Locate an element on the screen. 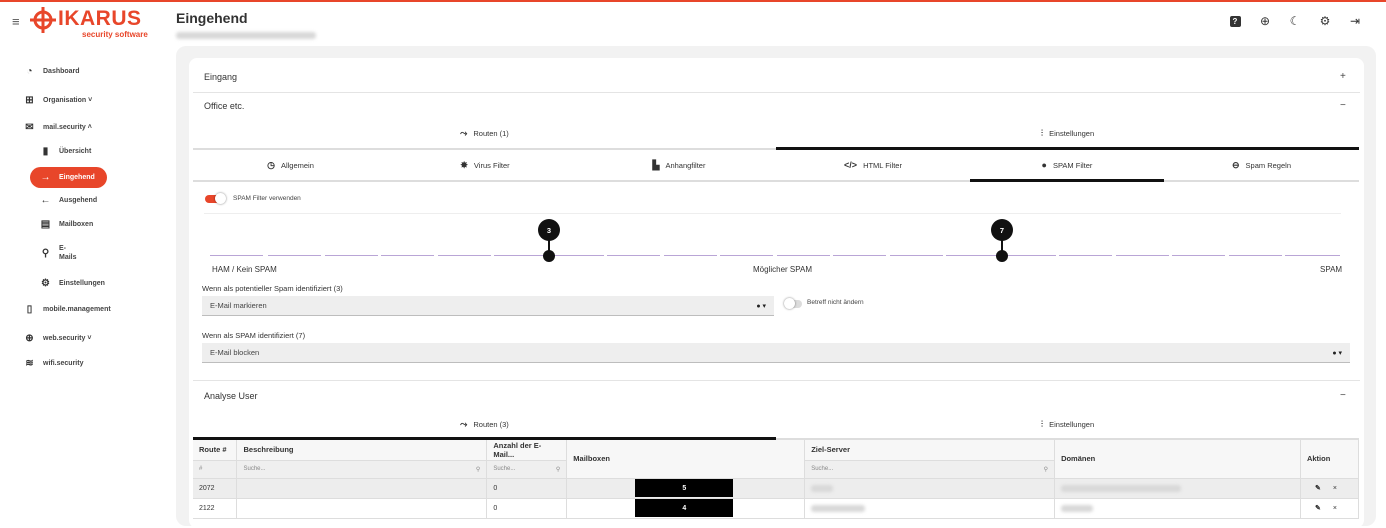 This screenshot has height=528, width=1386. filter-tabs-baseline is located at coordinates (776, 181).